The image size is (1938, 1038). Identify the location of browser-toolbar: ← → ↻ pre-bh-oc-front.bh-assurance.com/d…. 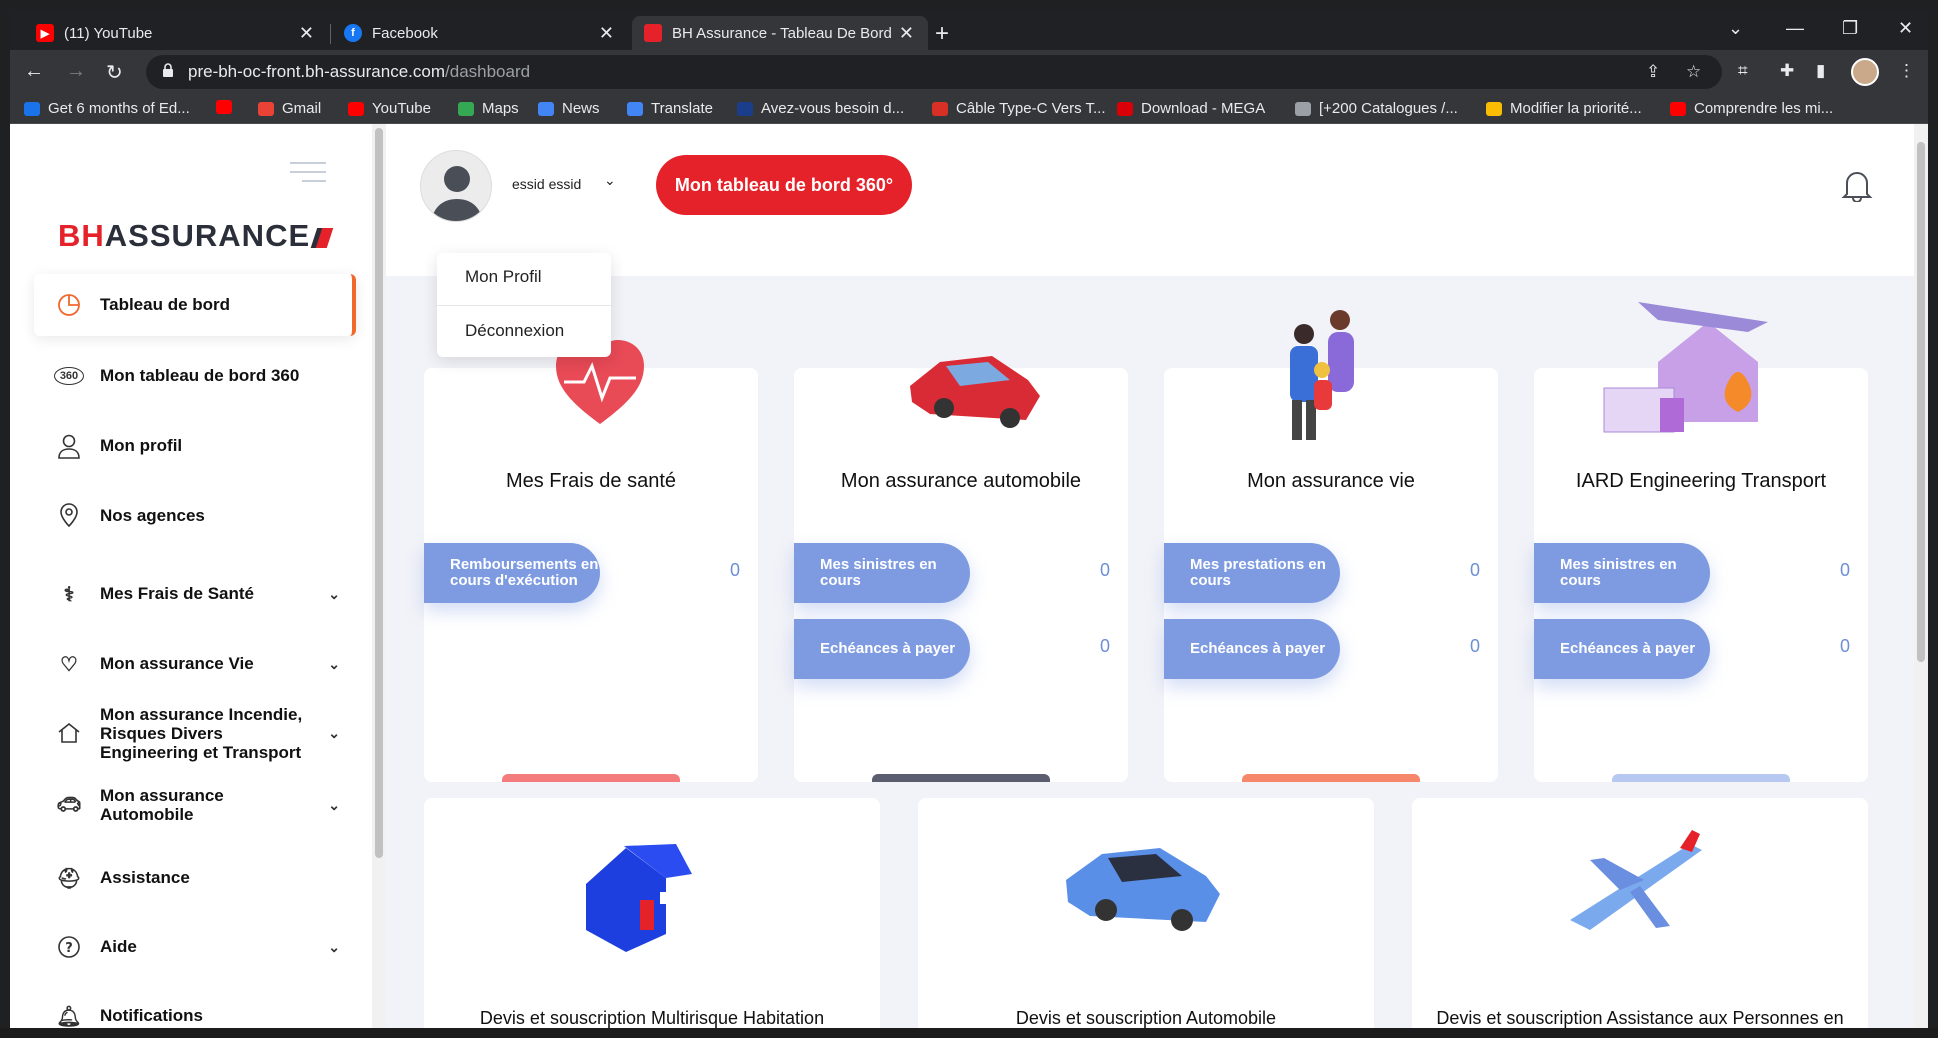
(969, 72).